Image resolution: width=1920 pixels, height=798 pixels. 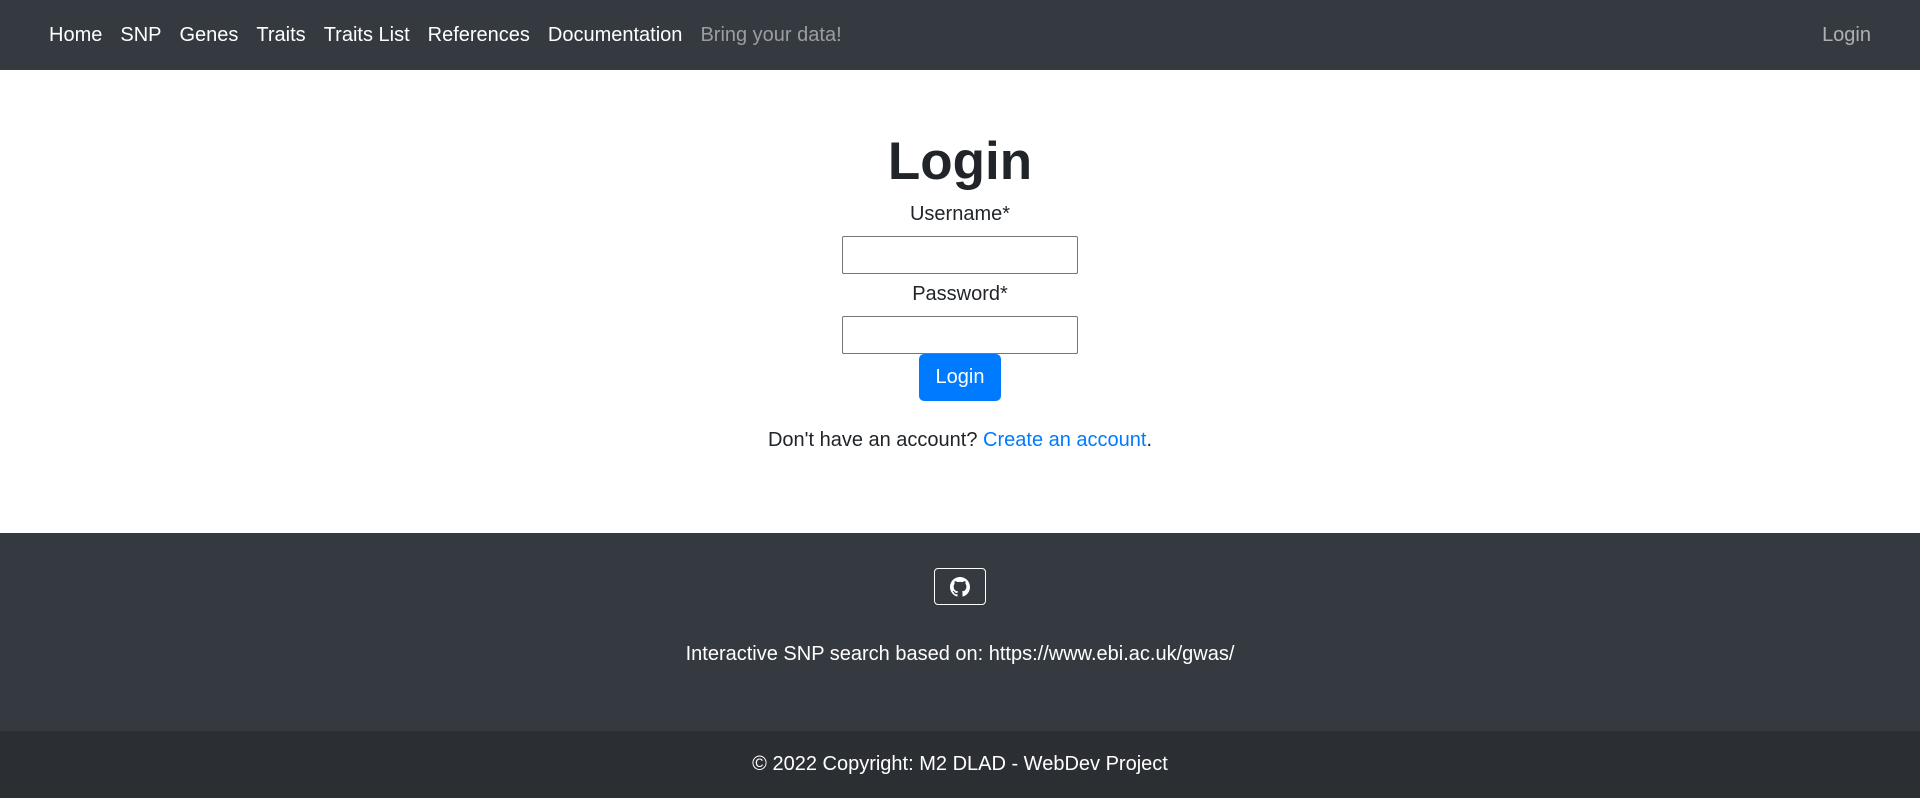 I want to click on create-account-link: Create an account, so click(x=1064, y=440).